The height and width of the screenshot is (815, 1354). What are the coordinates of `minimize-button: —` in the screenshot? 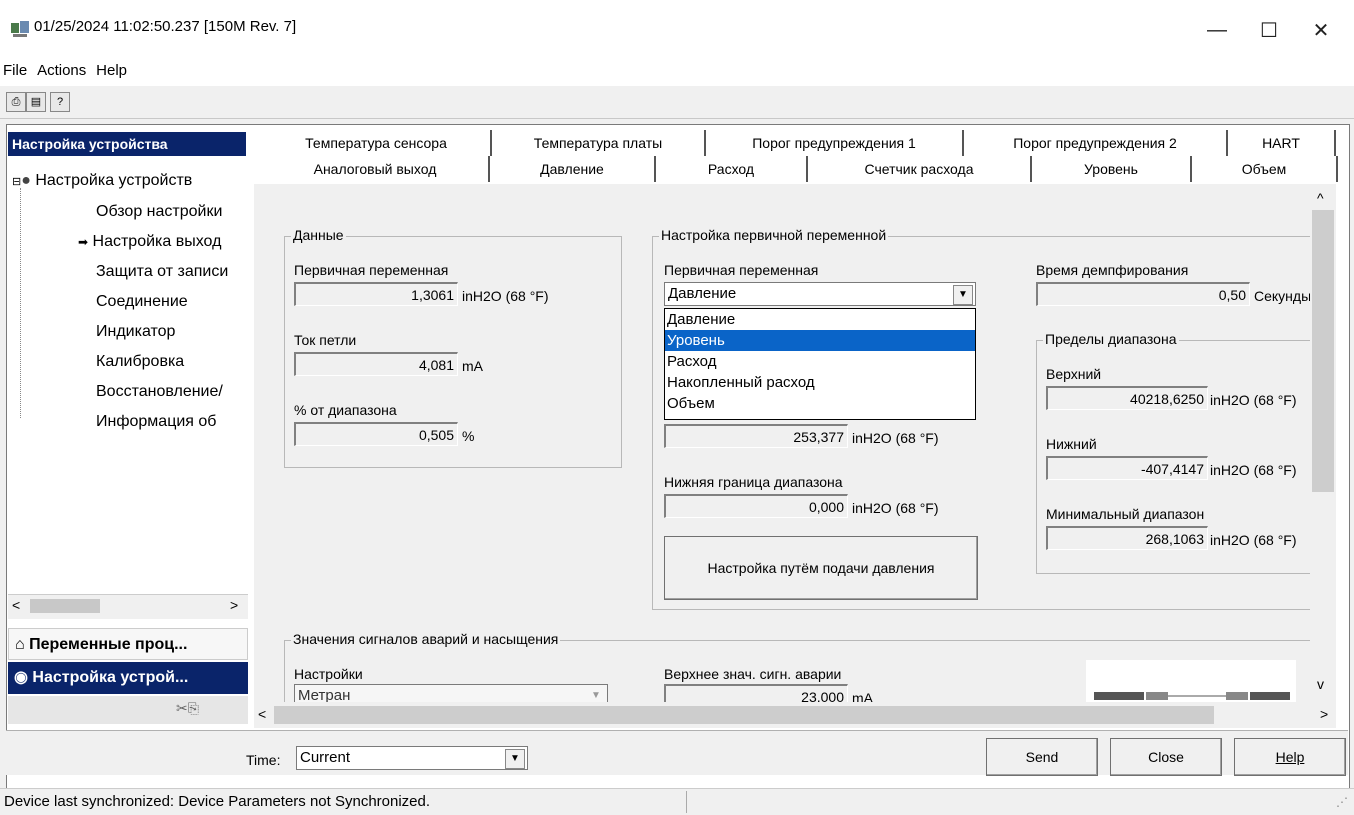 It's located at (1217, 30).